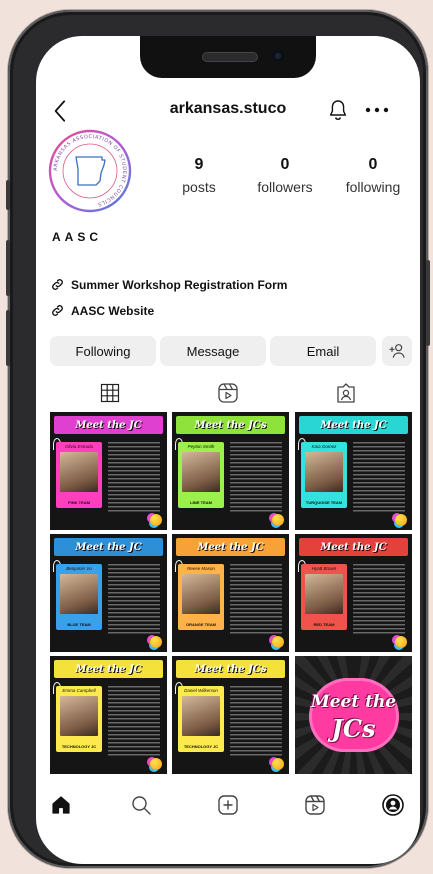 The height and width of the screenshot is (874, 433). Describe the element at coordinates (353, 593) in the screenshot. I see `post-tile: Meet the JC Hyatt Brown RED TEAM` at that location.